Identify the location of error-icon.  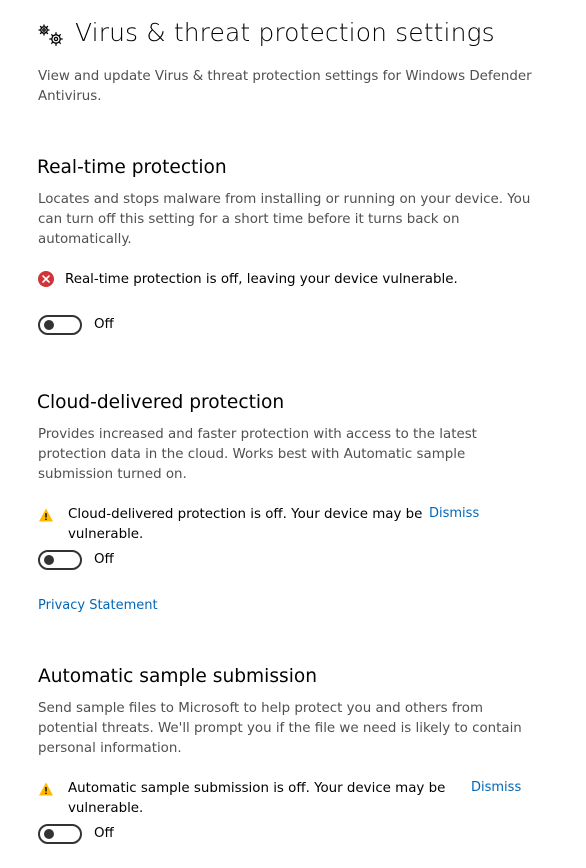
(46, 279).